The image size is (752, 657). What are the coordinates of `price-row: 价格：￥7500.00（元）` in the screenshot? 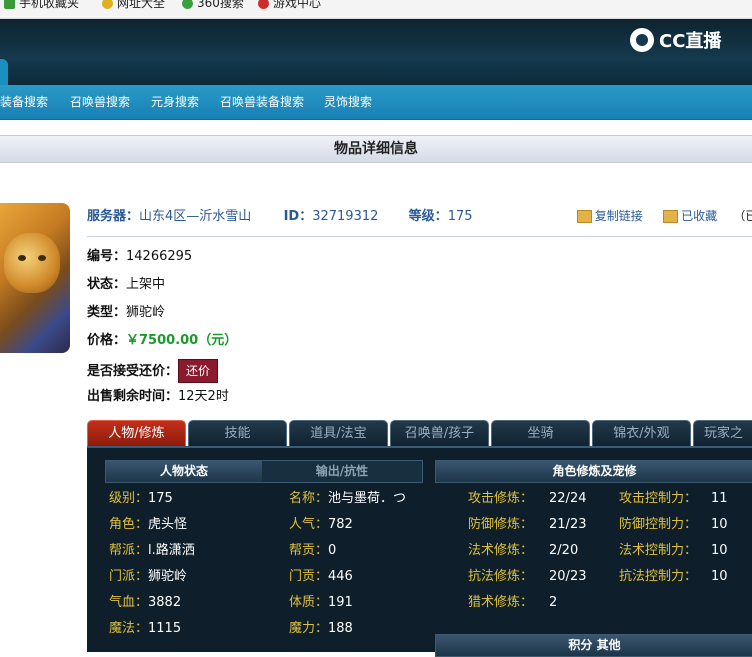 It's located at (162, 340).